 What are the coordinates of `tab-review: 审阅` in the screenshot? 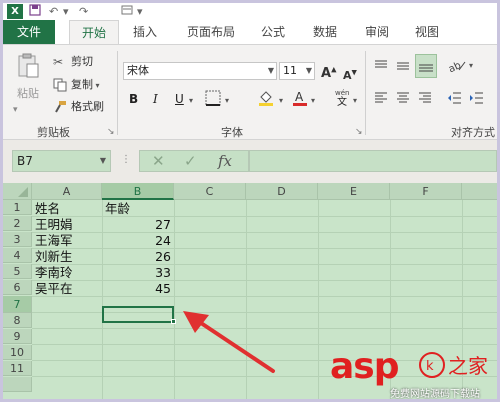 It's located at (377, 32).